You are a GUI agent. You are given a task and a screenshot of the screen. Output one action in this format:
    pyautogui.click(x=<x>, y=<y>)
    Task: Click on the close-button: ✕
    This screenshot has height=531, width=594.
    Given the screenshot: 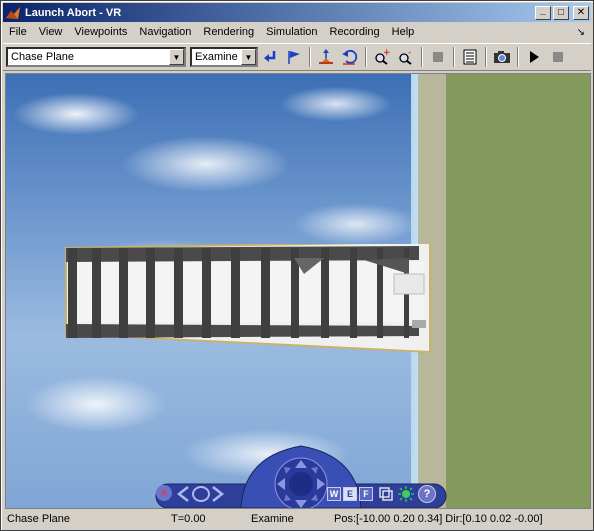 What is the action you would take?
    pyautogui.click(x=581, y=12)
    